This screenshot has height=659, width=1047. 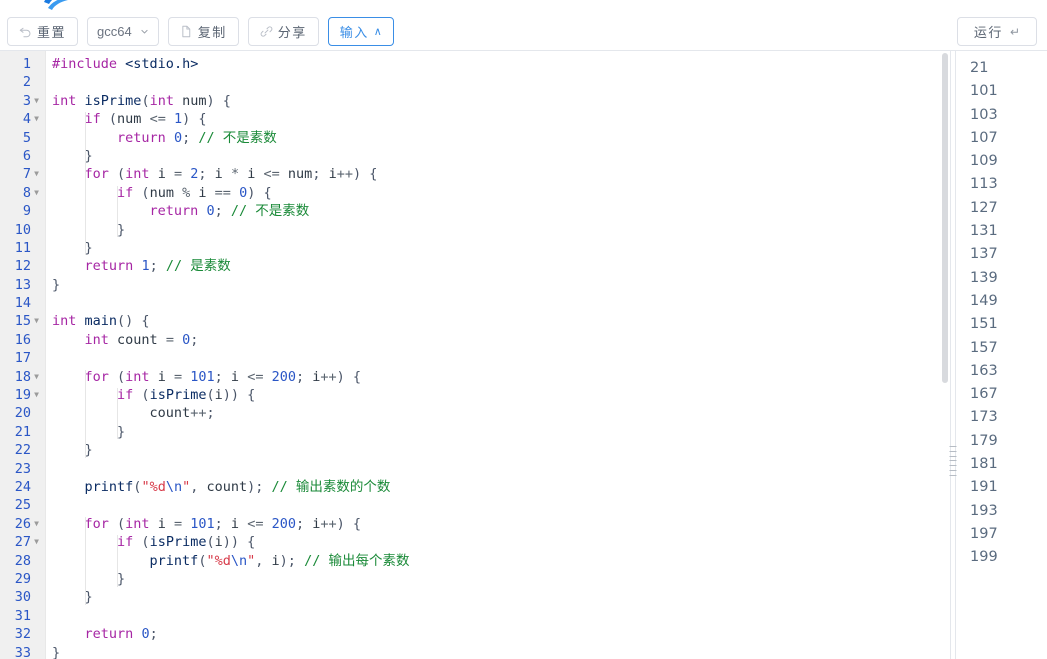 I want to click on gutter-line: 1▼, so click(x=22, y=64).